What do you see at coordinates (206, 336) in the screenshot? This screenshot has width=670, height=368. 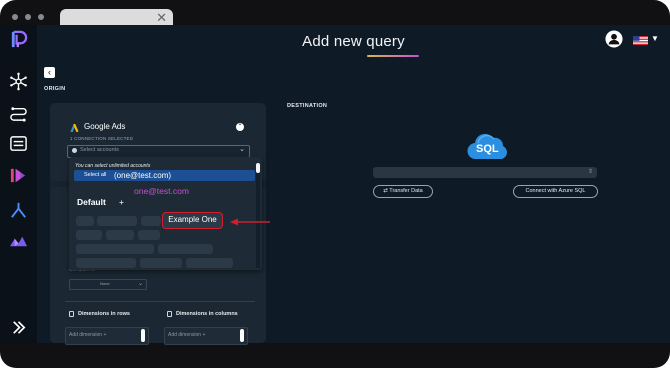 I see `dimensions-columns-box: Add dimension +` at bounding box center [206, 336].